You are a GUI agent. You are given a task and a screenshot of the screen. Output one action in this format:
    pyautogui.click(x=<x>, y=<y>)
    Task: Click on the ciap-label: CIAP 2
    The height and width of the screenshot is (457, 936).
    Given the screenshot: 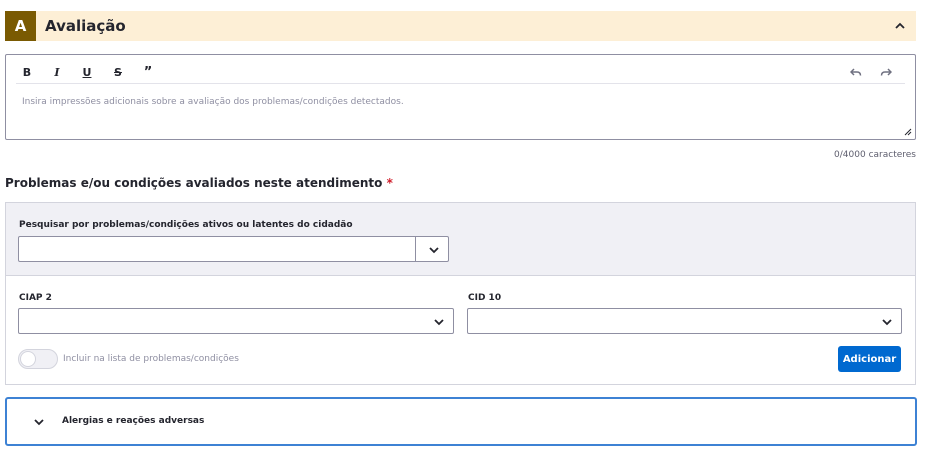 What is the action you would take?
    pyautogui.click(x=35, y=298)
    